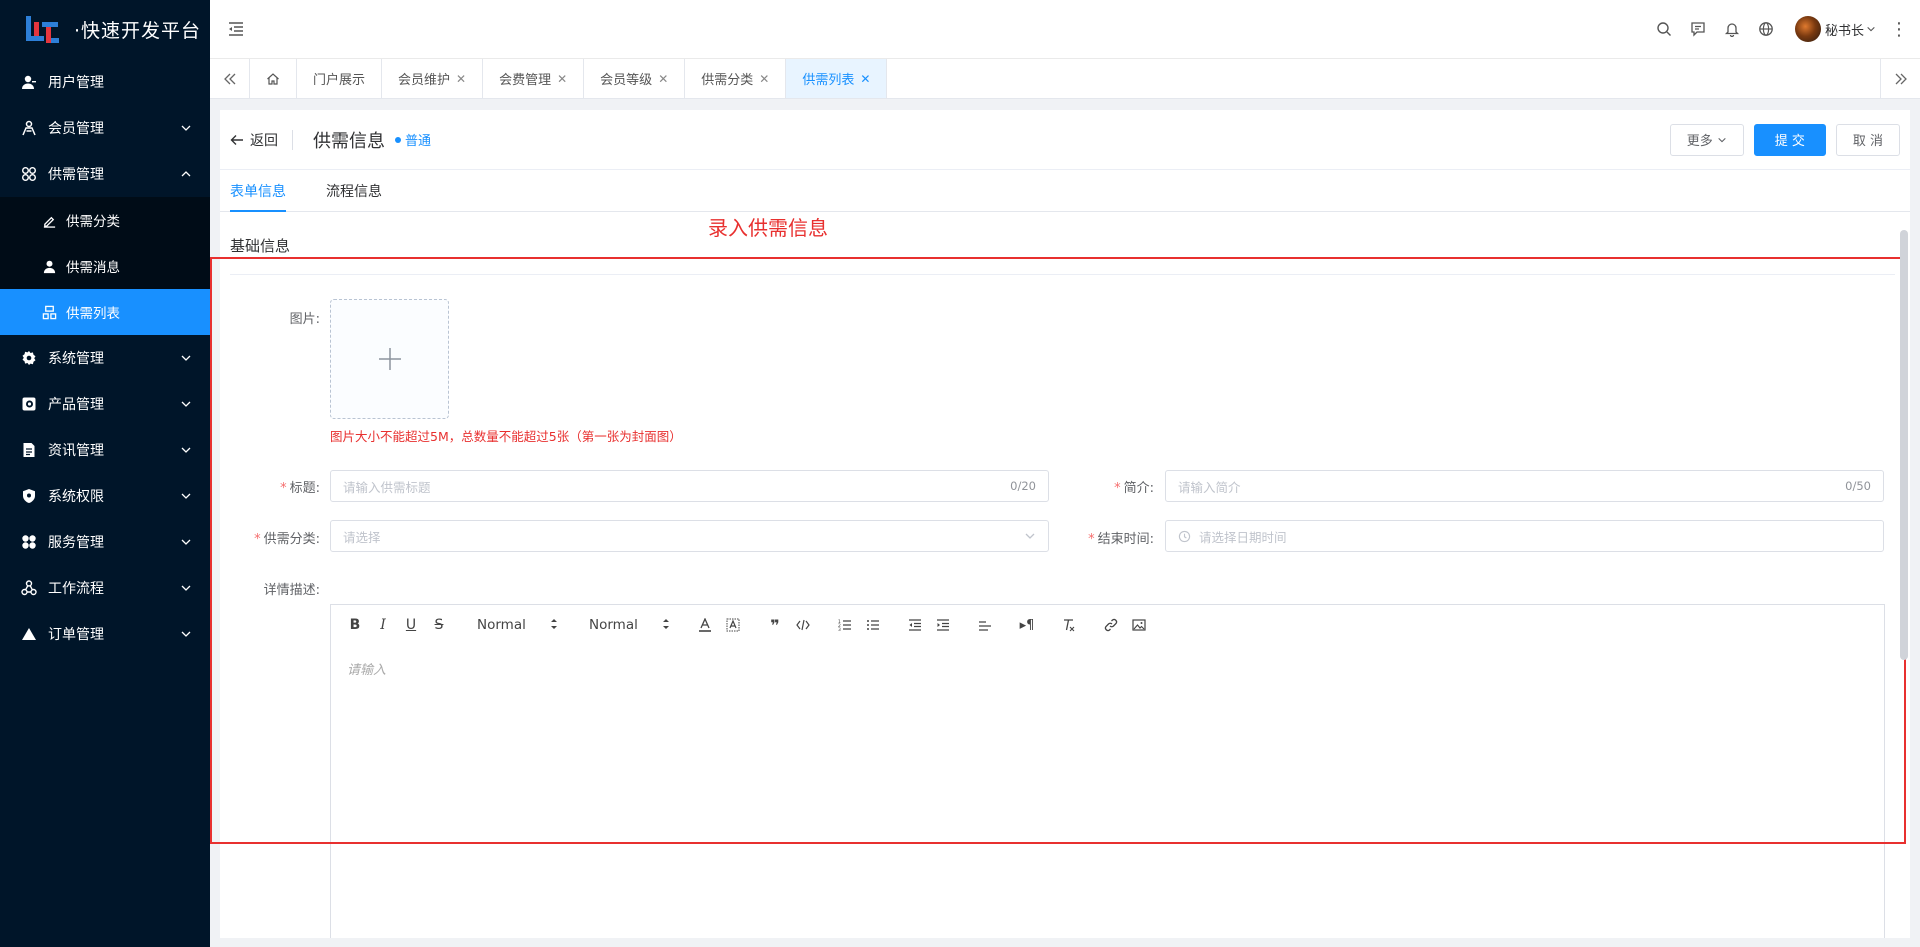 The image size is (1920, 947). I want to click on back-label: 返回, so click(264, 140).